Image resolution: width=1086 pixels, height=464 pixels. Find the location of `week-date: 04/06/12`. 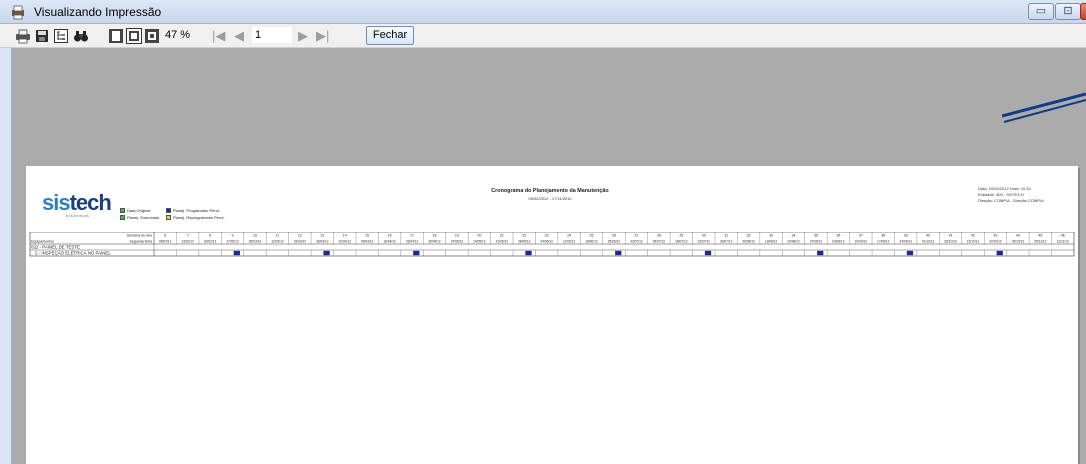

week-date: 04/06/12 is located at coordinates (546, 242).